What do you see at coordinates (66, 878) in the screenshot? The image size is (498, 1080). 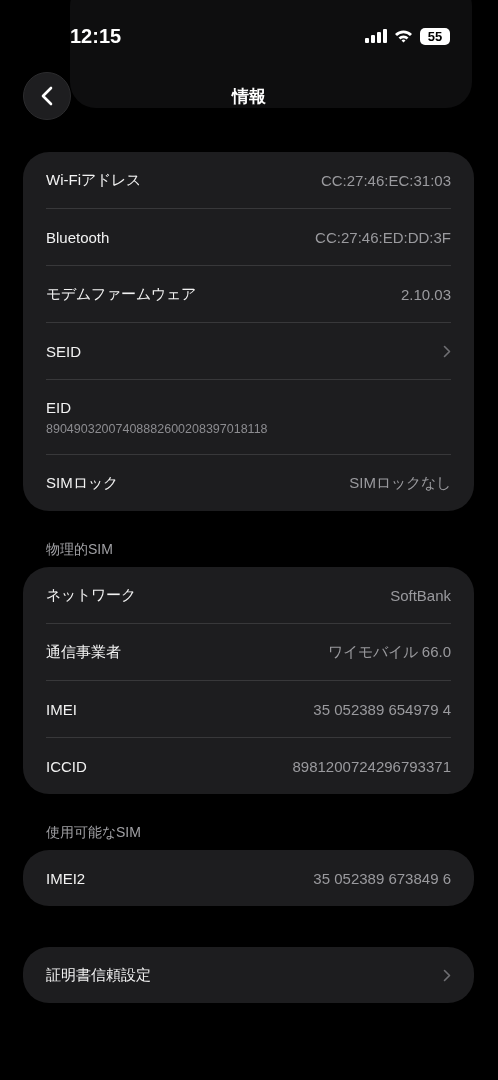 I see `row-label: IMEI2` at bounding box center [66, 878].